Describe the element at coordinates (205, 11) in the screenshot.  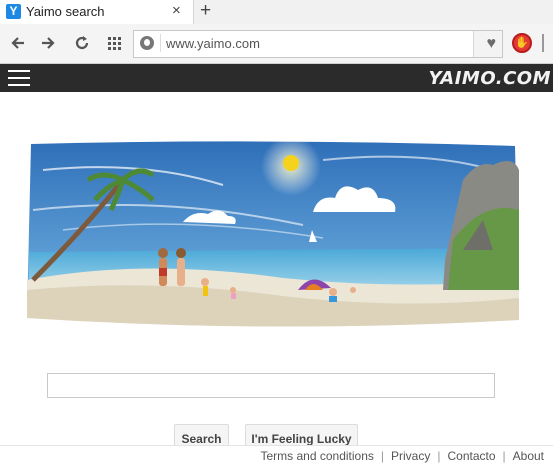
I see `new-tab-button: +` at that location.